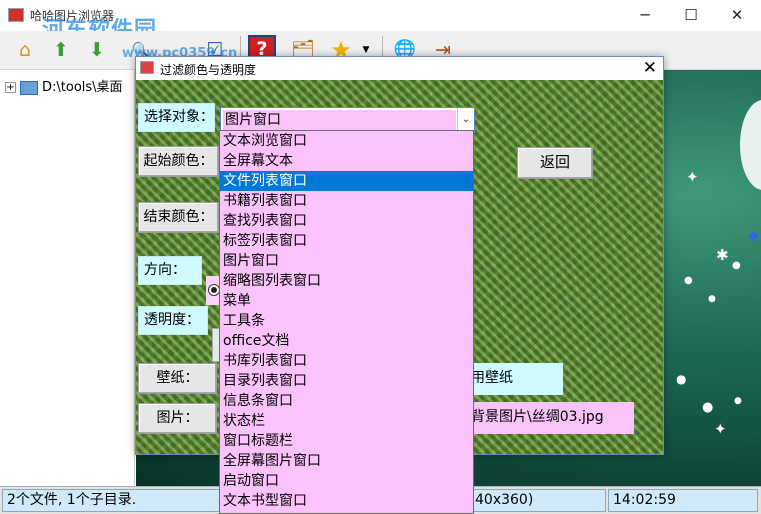 This screenshot has height=514, width=761. What do you see at coordinates (750, 145) in the screenshot?
I see `decor-orb` at bounding box center [750, 145].